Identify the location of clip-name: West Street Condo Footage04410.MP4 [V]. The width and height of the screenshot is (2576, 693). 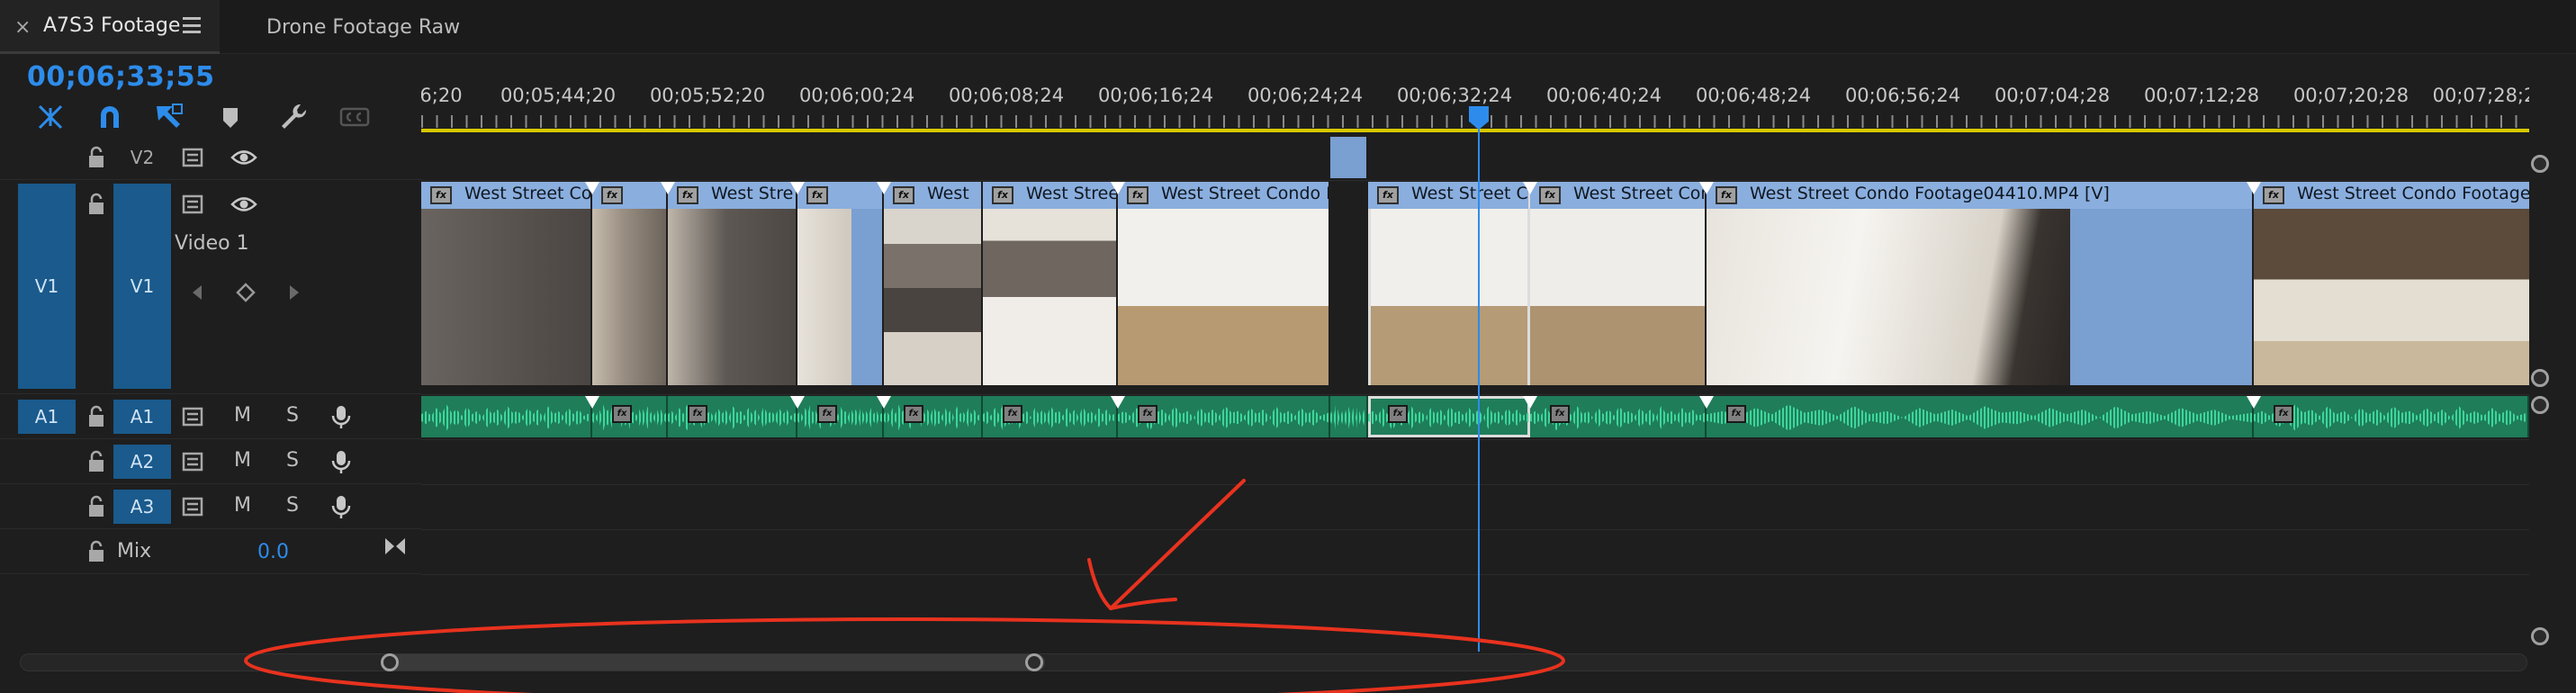
(1930, 193).